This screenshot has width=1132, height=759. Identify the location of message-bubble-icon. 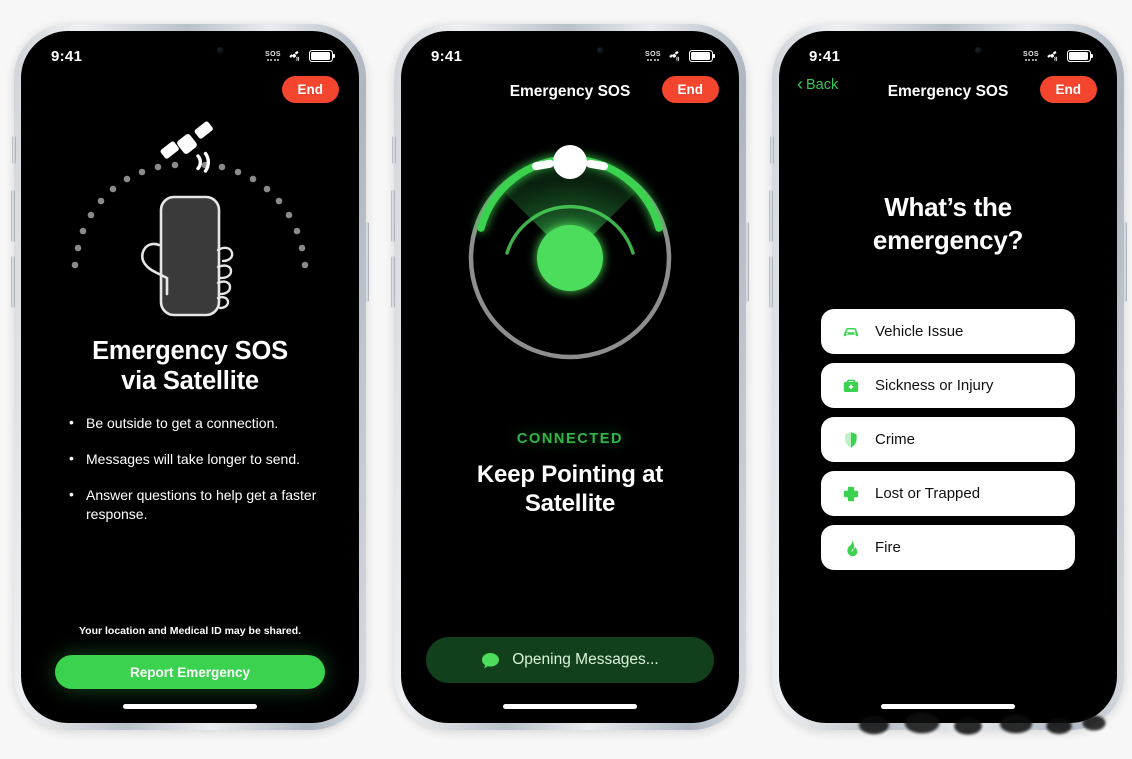
(491, 660).